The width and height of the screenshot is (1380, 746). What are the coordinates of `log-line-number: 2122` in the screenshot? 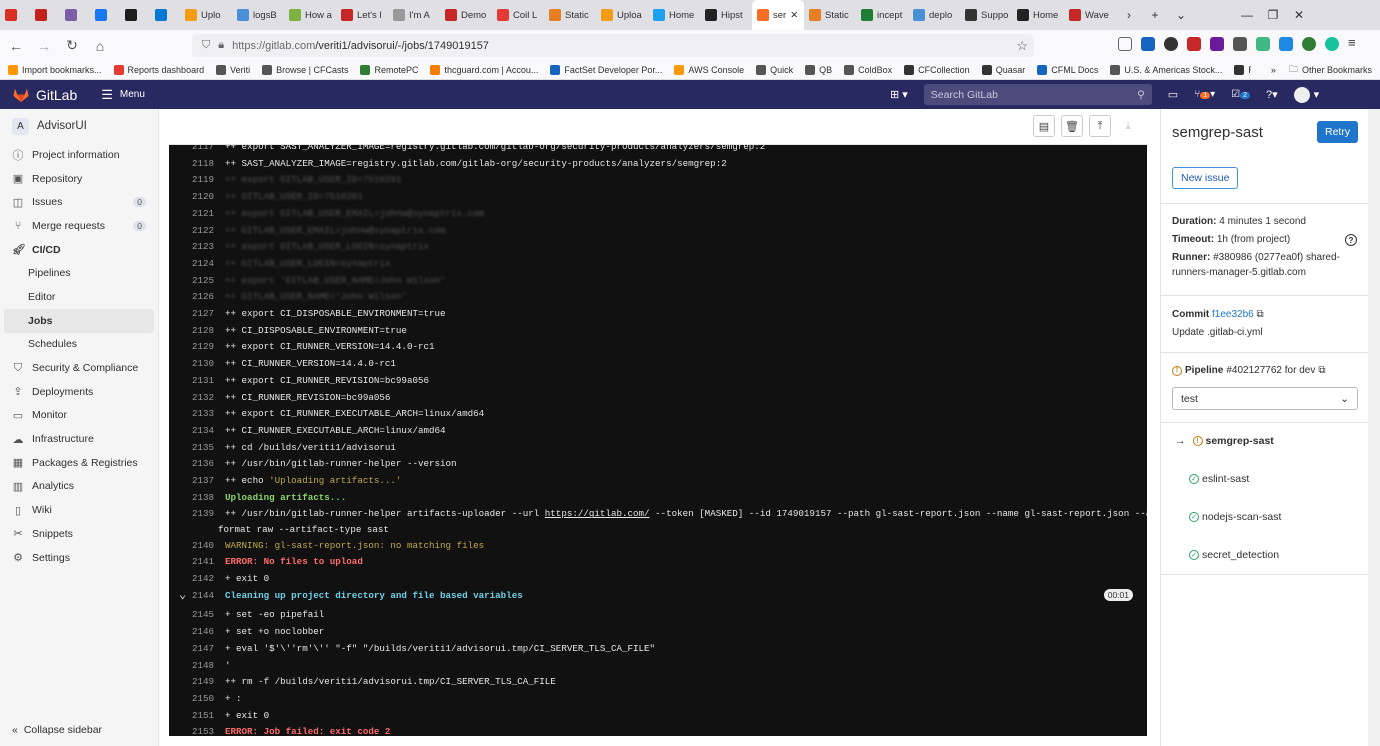 It's located at (191, 230).